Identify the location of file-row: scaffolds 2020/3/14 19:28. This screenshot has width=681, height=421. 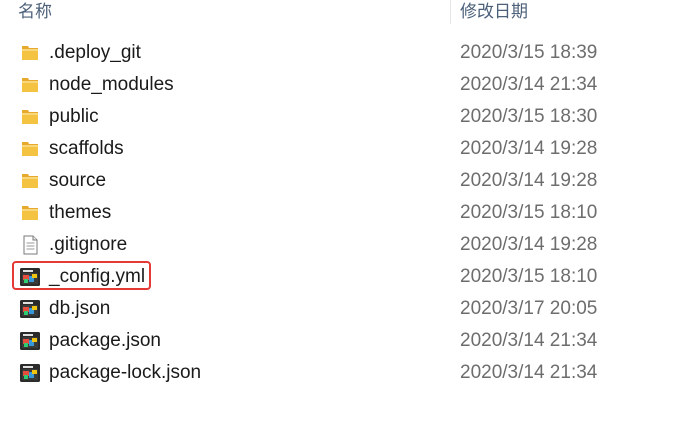
(340, 149).